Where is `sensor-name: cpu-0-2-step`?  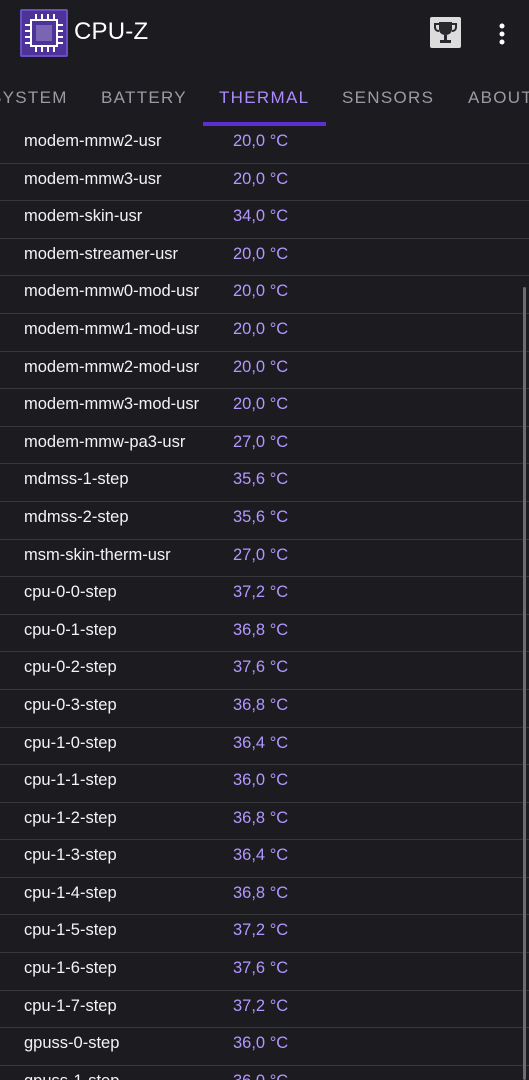 sensor-name: cpu-0-2-step is located at coordinates (70, 667).